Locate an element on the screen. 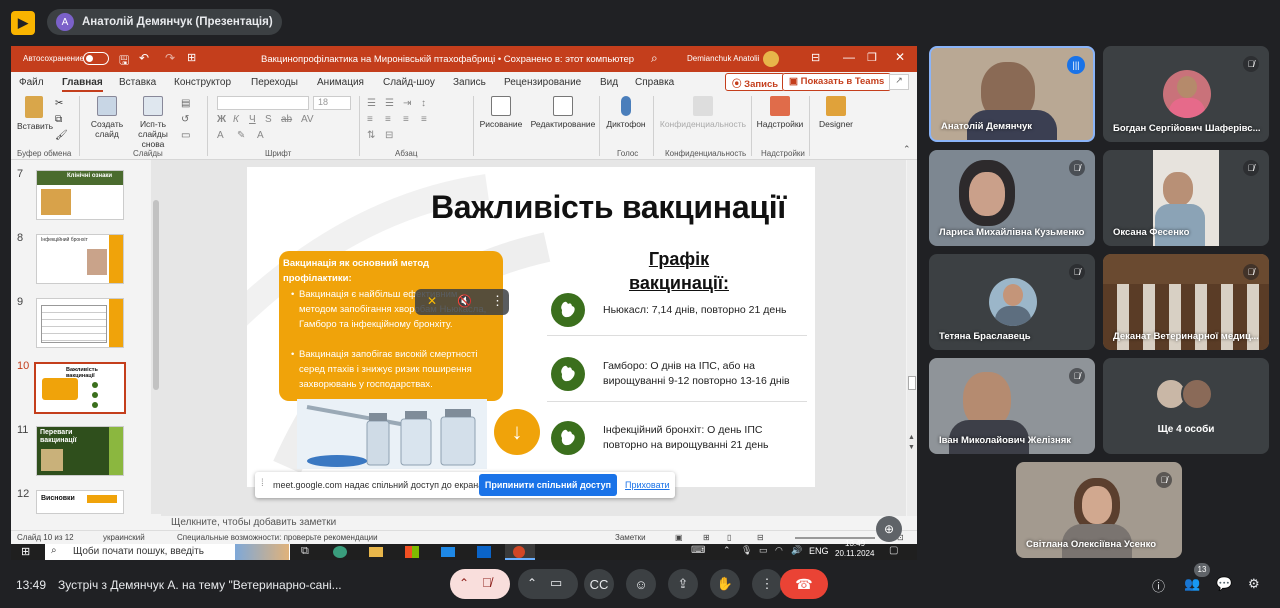 The width and height of the screenshot is (1280, 608). mic-tray-icon: 🎙 is located at coordinates (746, 550).